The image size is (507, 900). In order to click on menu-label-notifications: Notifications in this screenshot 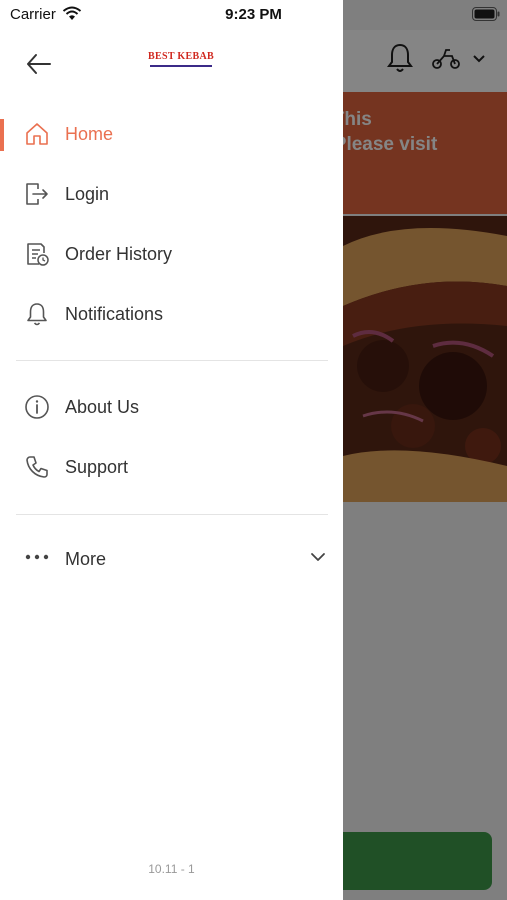, I will do `click(114, 314)`.